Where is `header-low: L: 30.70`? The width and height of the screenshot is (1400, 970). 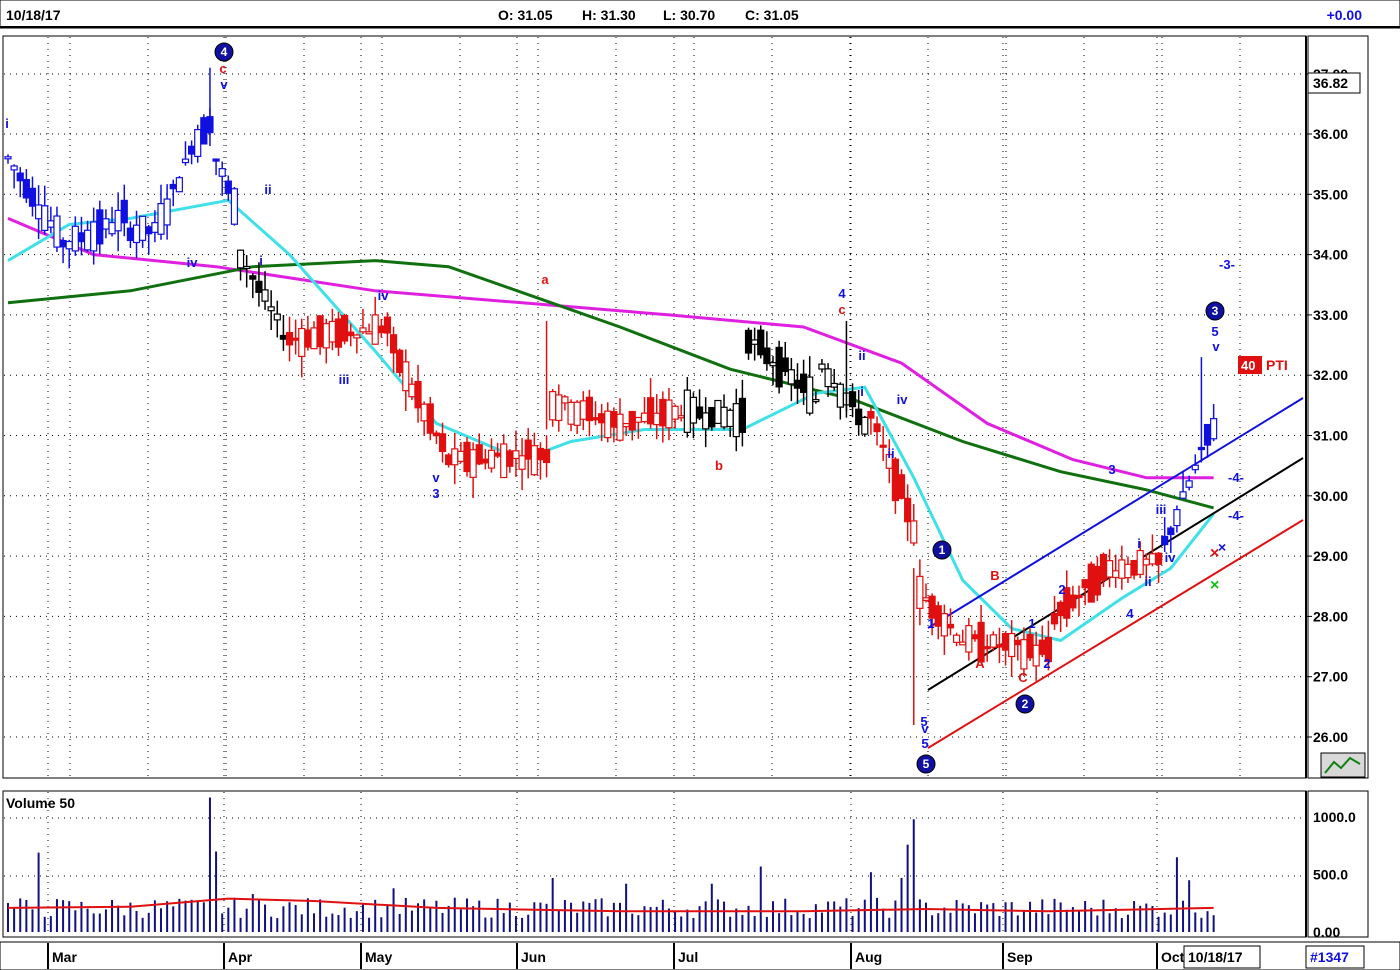 header-low: L: 30.70 is located at coordinates (689, 15).